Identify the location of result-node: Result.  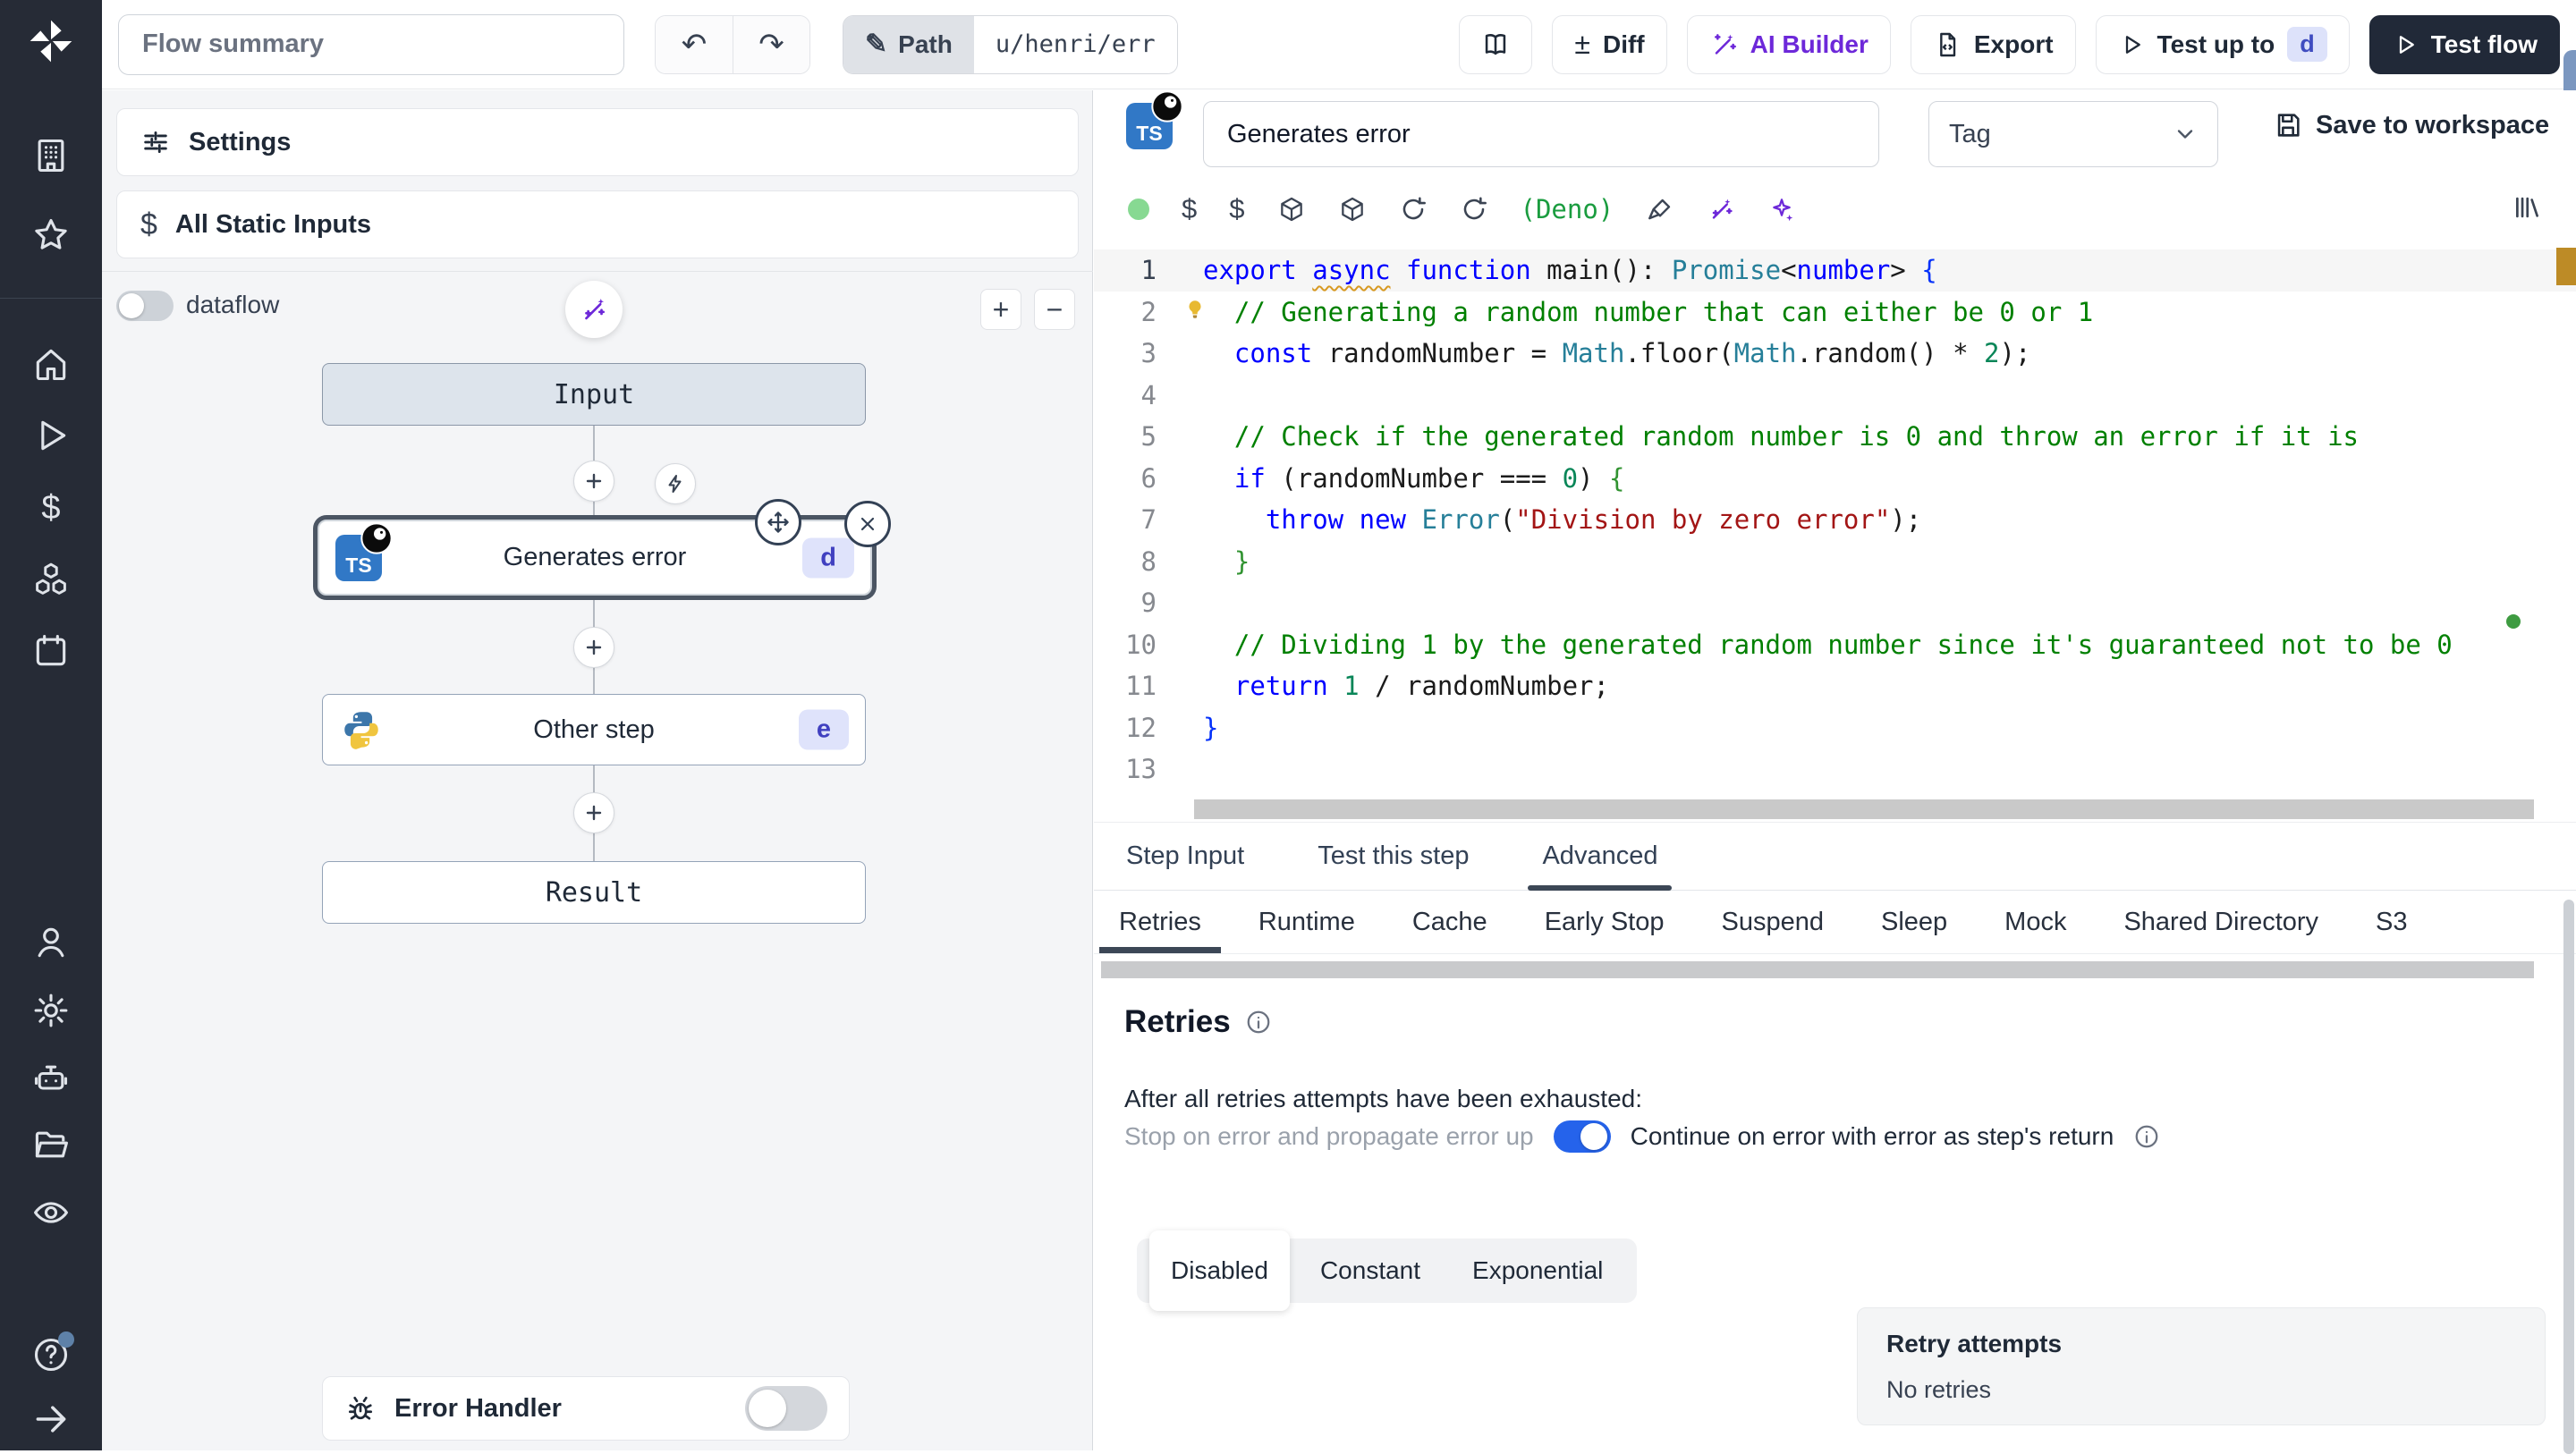
(594, 893).